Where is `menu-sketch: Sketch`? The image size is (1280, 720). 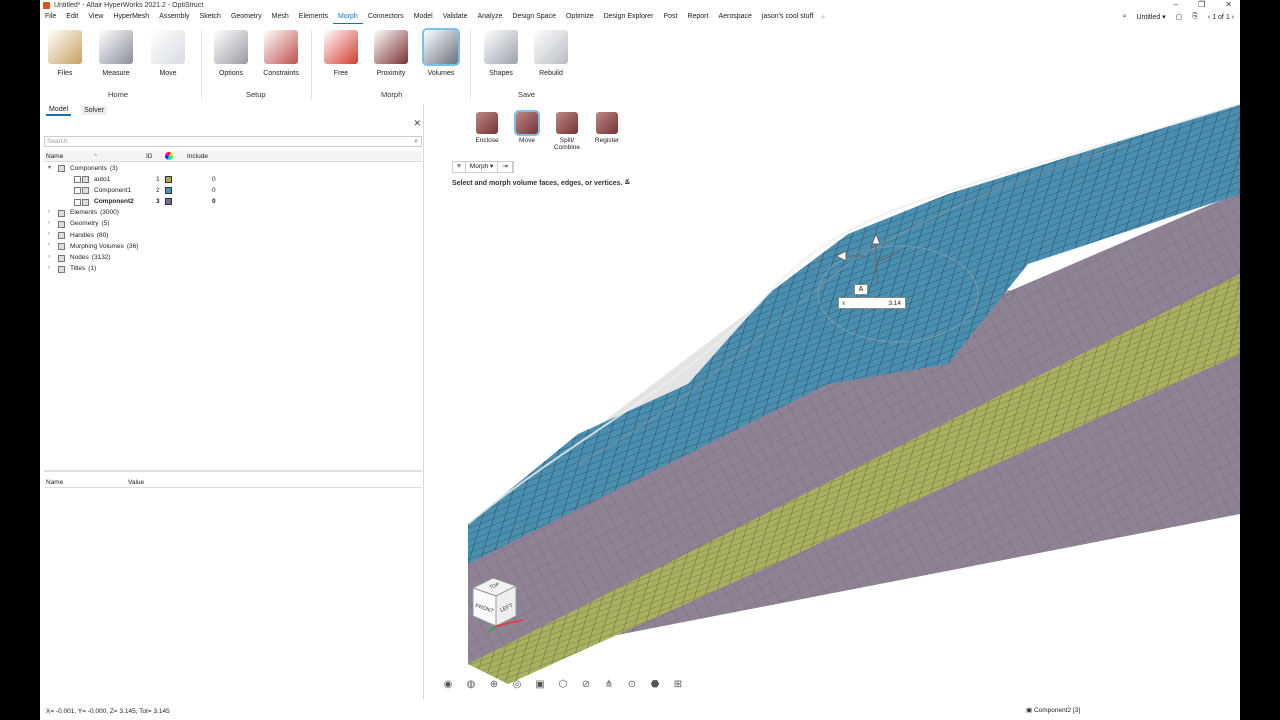
menu-sketch: Sketch is located at coordinates (210, 17).